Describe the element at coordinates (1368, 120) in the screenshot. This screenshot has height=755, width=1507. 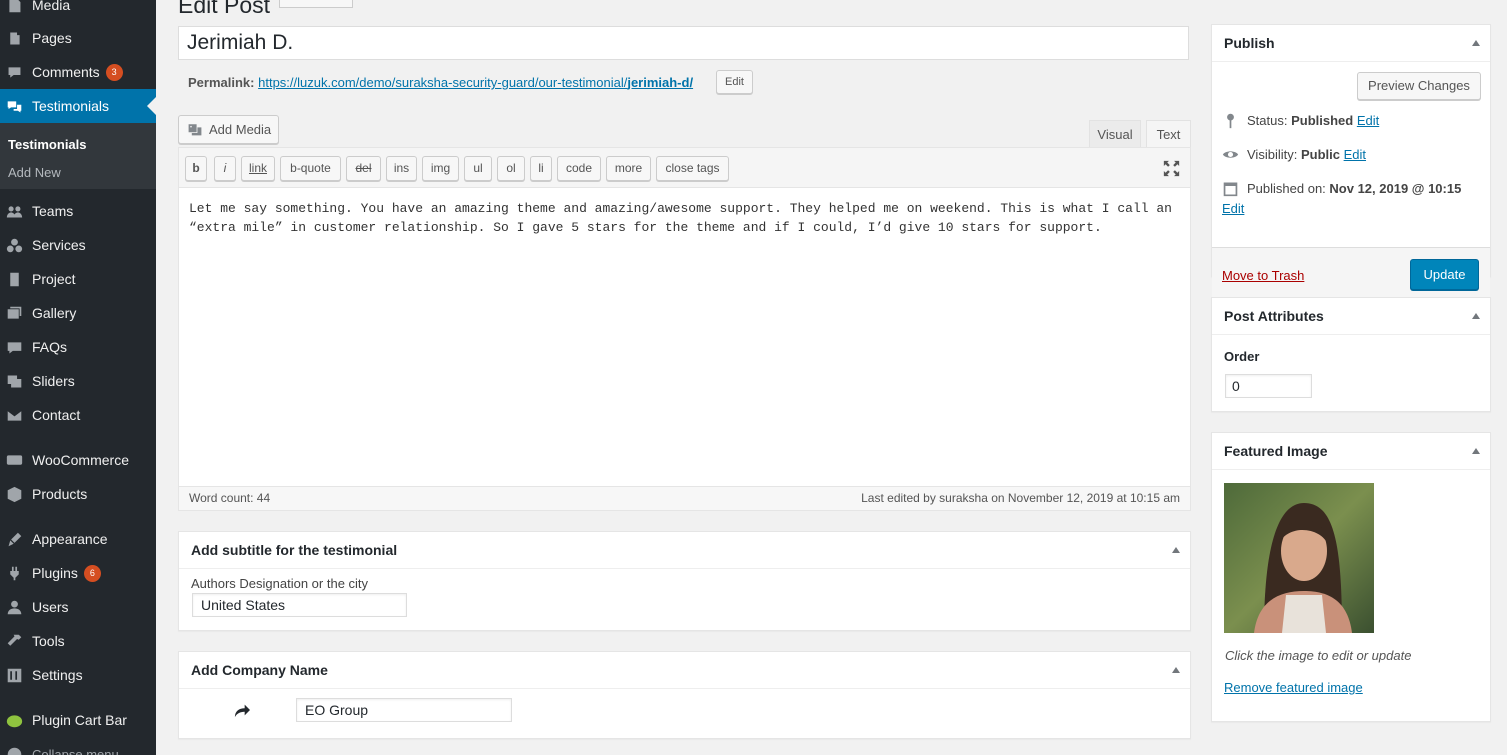
I see `status-edit-link: Edit` at that location.